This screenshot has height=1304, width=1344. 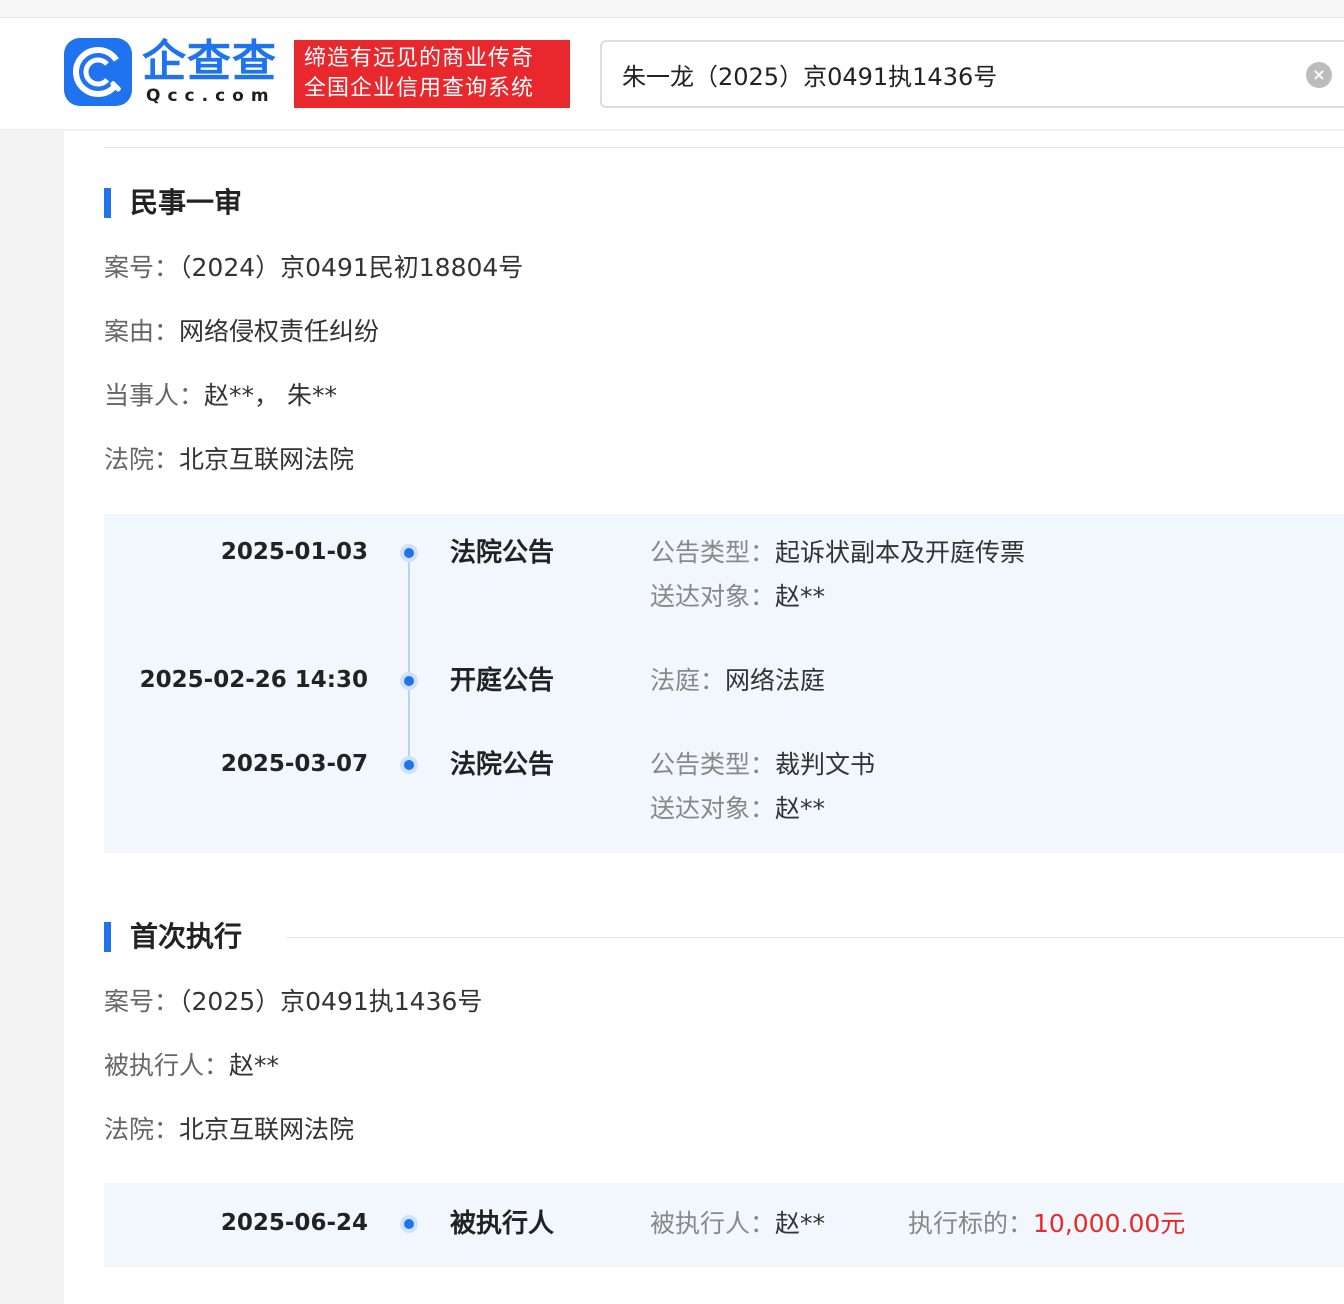 I want to click on timeline-date: 2025-06-24, so click(x=294, y=1223).